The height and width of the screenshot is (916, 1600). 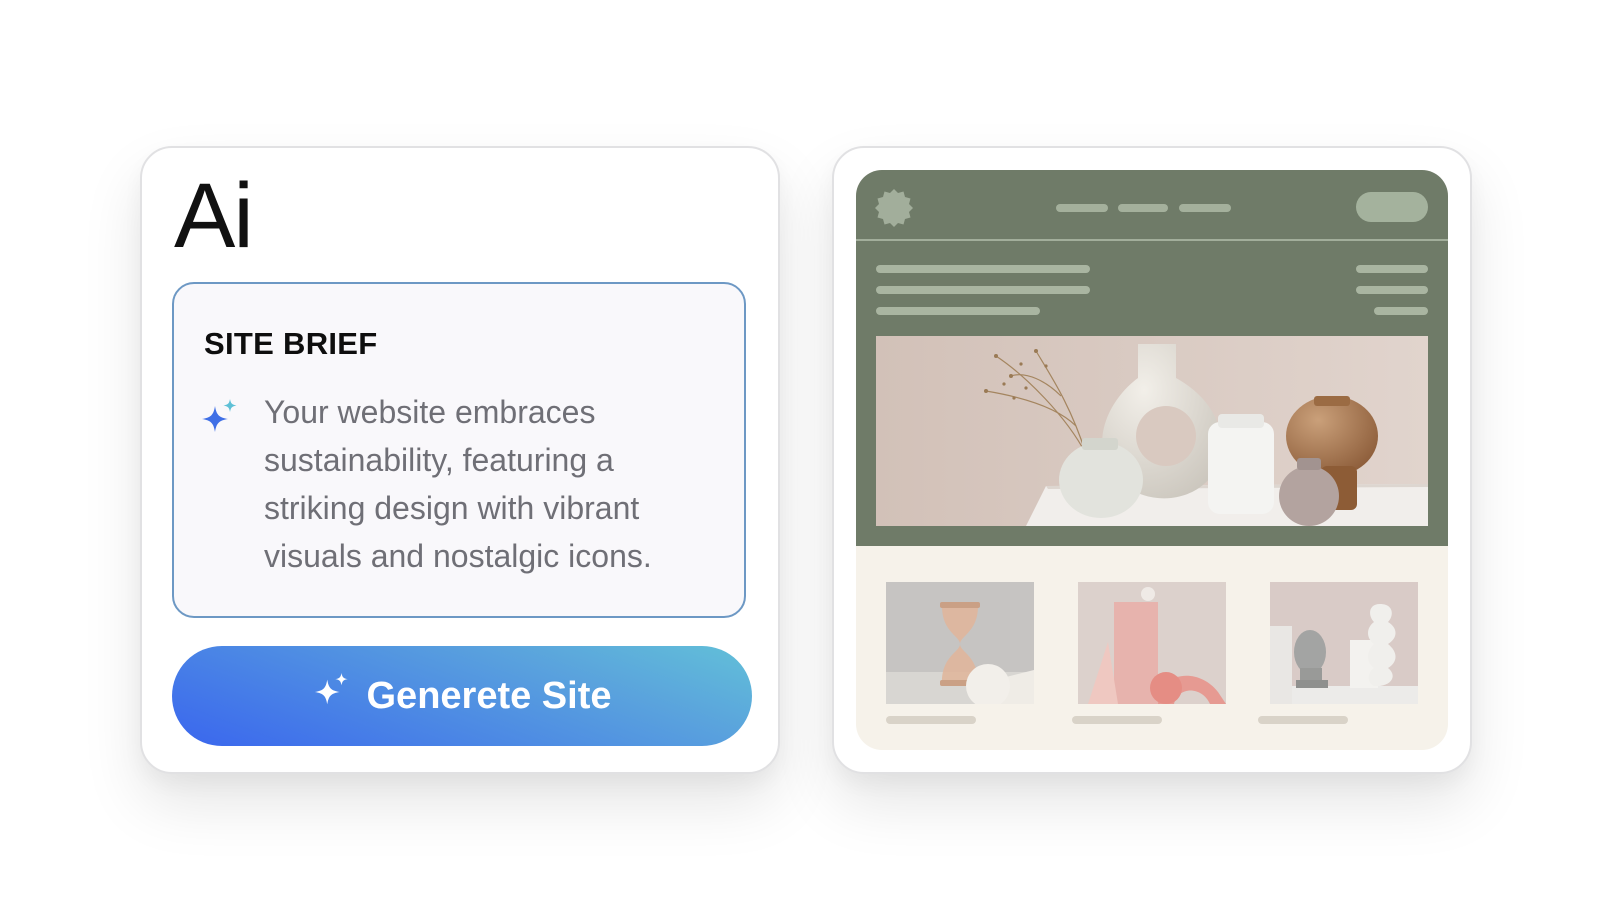 I want to click on hero-image, so click(x=1152, y=431).